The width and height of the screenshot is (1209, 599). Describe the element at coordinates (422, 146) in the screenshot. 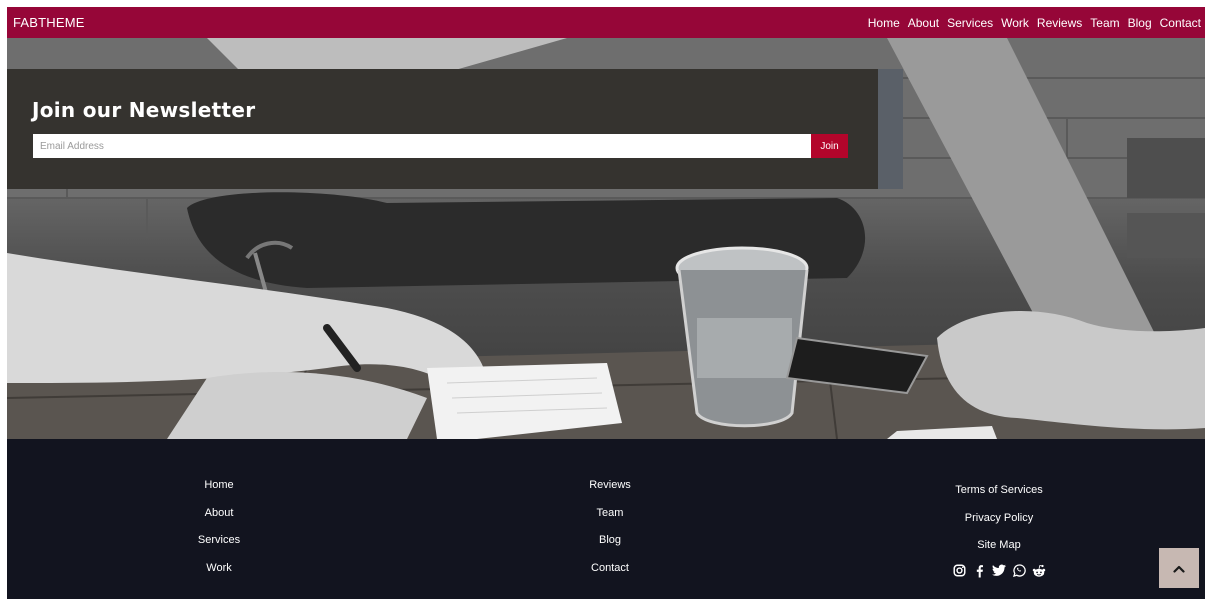

I see `email-input` at that location.